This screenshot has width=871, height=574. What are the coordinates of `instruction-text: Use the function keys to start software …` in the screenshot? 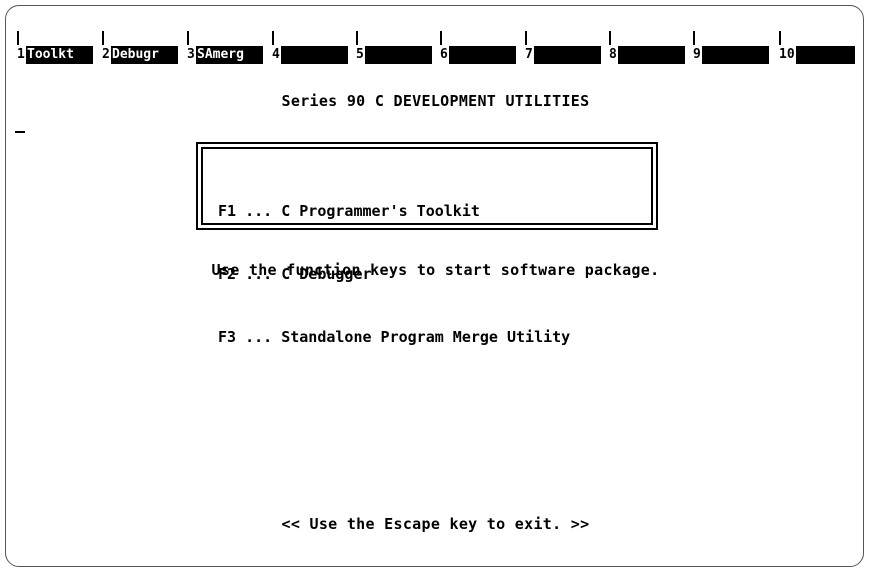 It's located at (435, 270).